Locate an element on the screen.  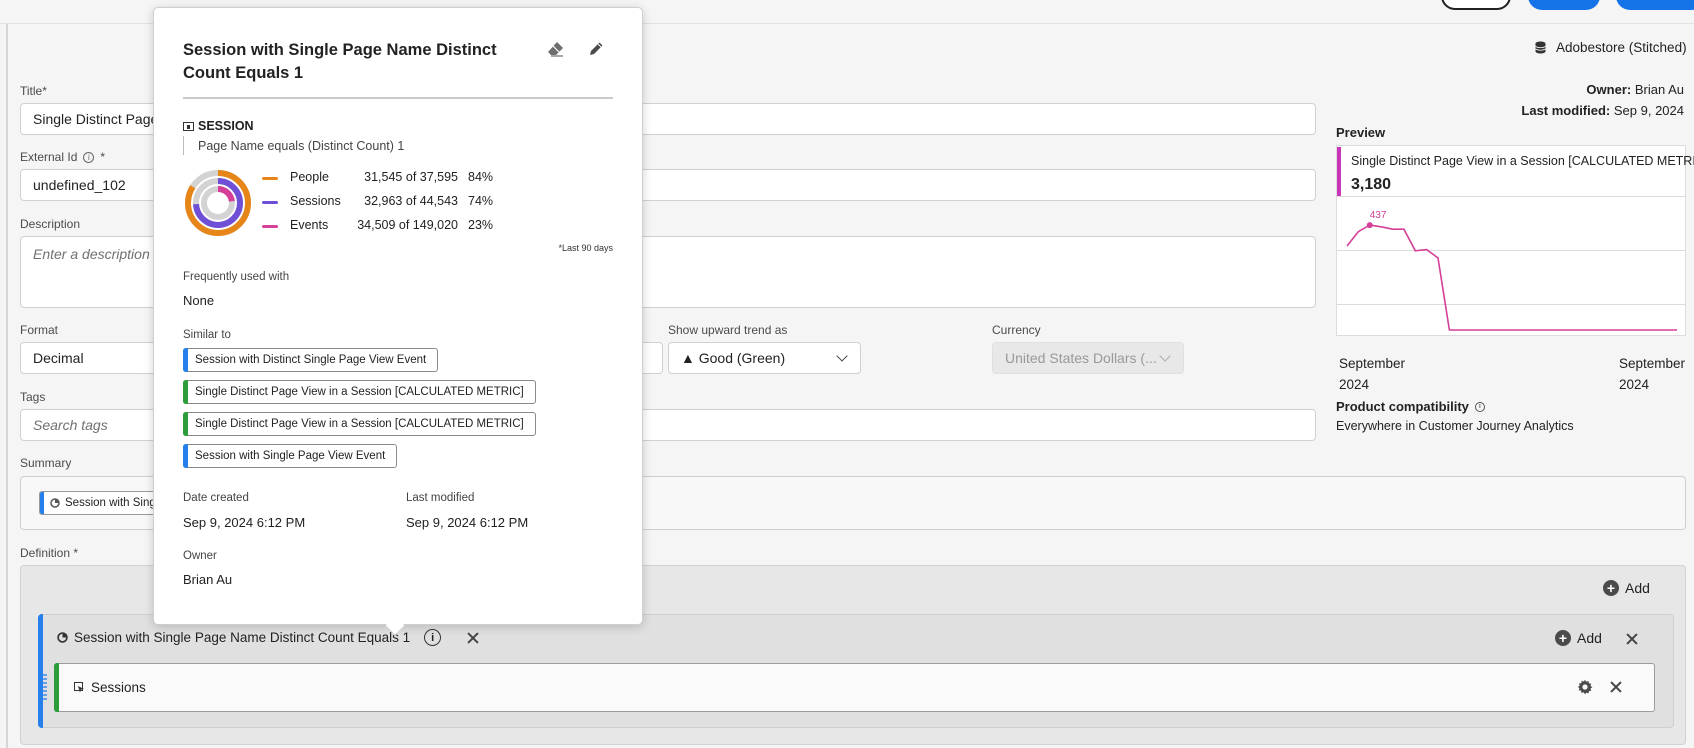
preview-label: Preview is located at coordinates (1361, 132).